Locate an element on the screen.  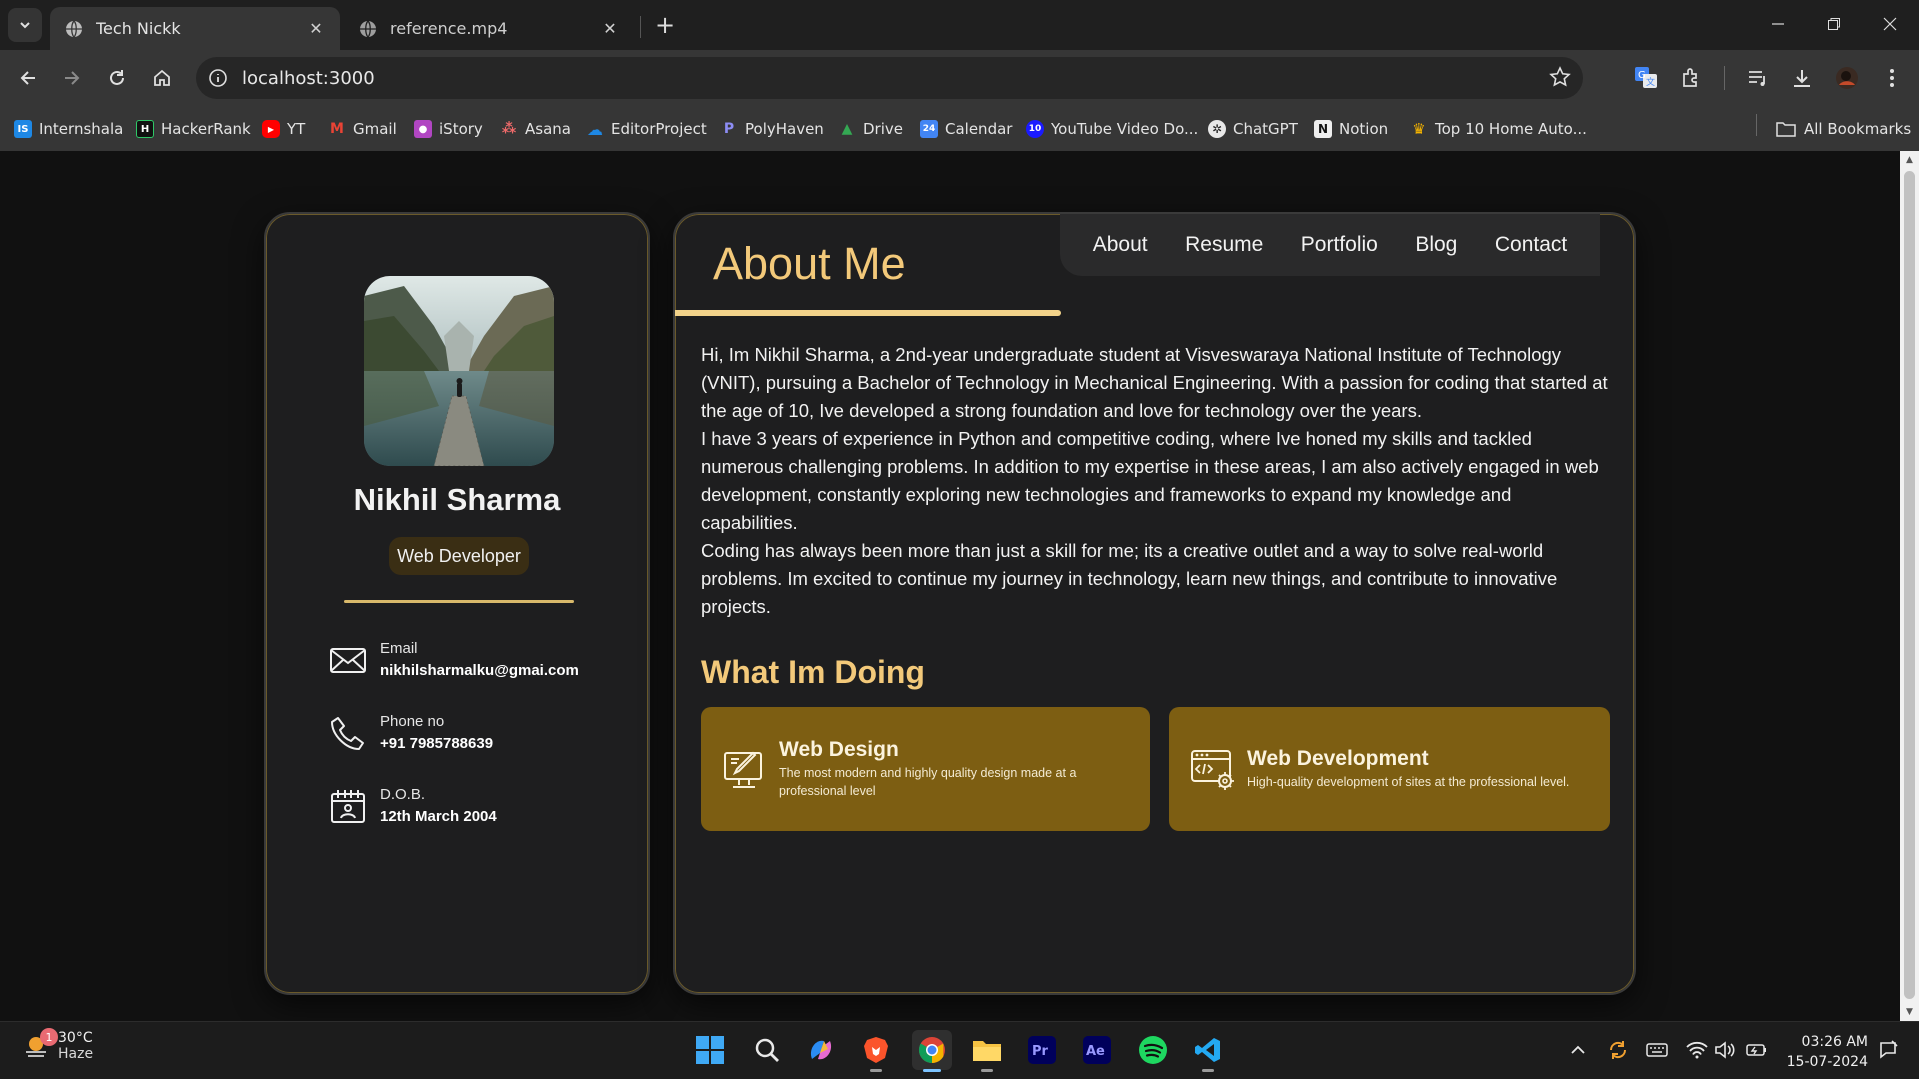
phone-value: +91 7985788639 is located at coordinates (436, 743).